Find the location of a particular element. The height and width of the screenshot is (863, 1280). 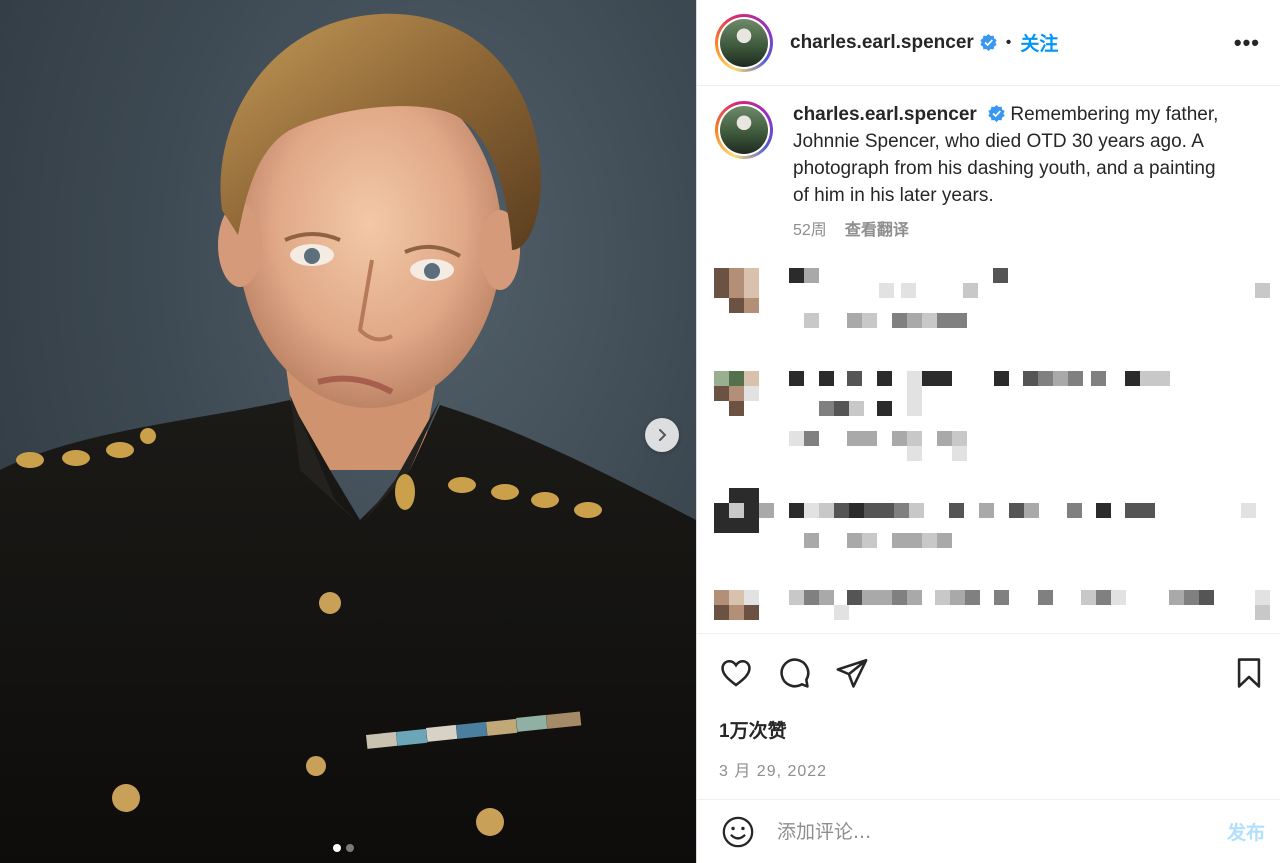

like-button is located at coordinates (736, 673).